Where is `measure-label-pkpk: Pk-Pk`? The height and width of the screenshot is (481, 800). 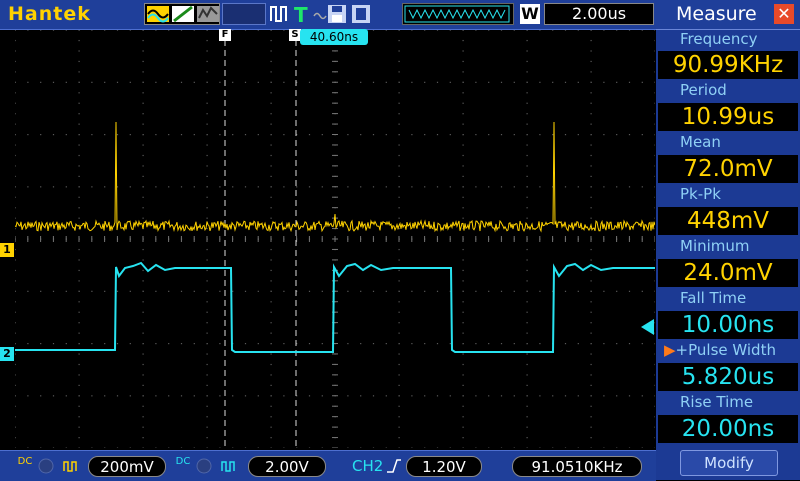 measure-label-pkpk: Pk-Pk is located at coordinates (700, 194).